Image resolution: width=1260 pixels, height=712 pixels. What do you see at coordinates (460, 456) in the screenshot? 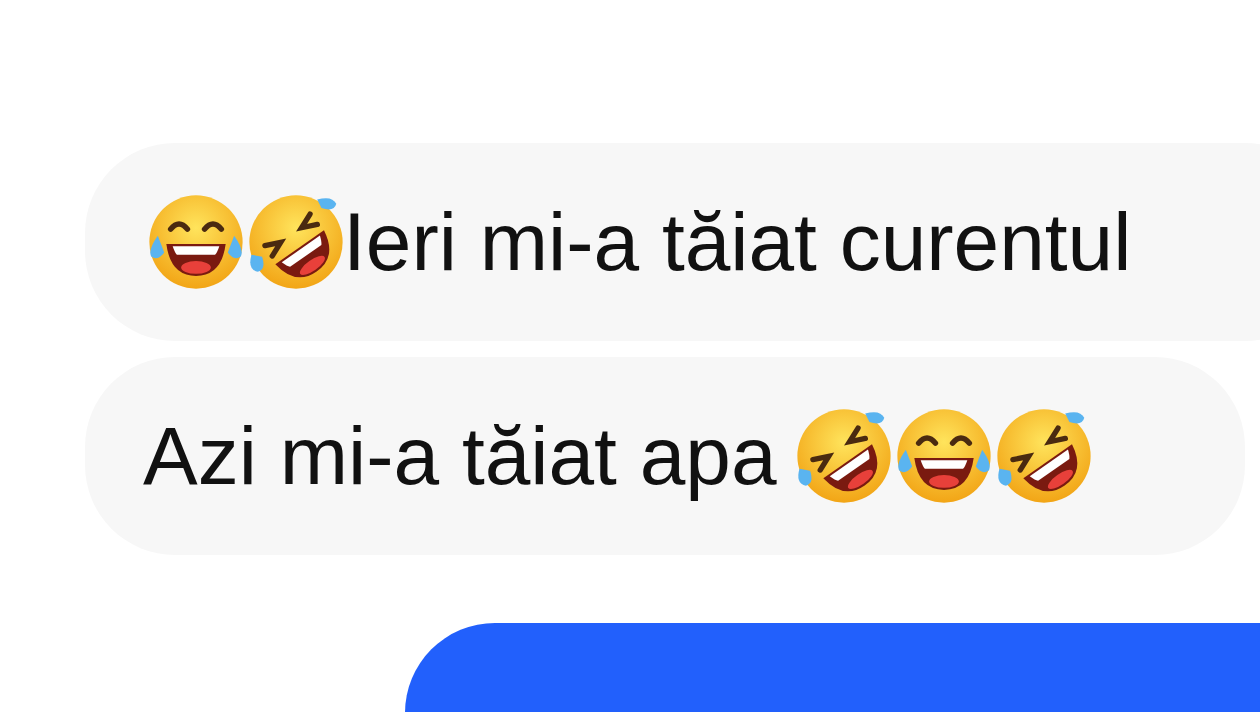
I see `message-text: Azi mi-a tăiat apa` at bounding box center [460, 456].